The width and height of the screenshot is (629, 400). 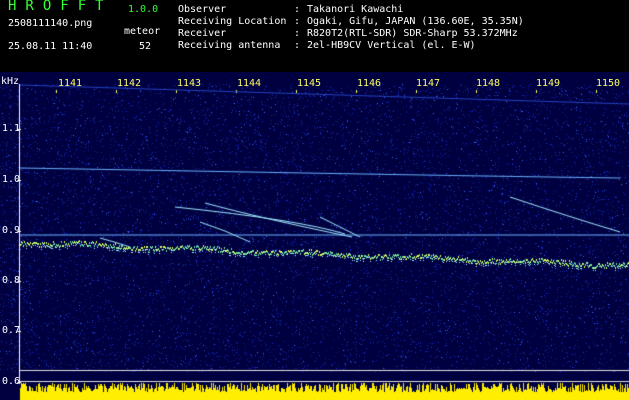 What do you see at coordinates (11, 330) in the screenshot?
I see `y-tick-label: 0.7` at bounding box center [11, 330].